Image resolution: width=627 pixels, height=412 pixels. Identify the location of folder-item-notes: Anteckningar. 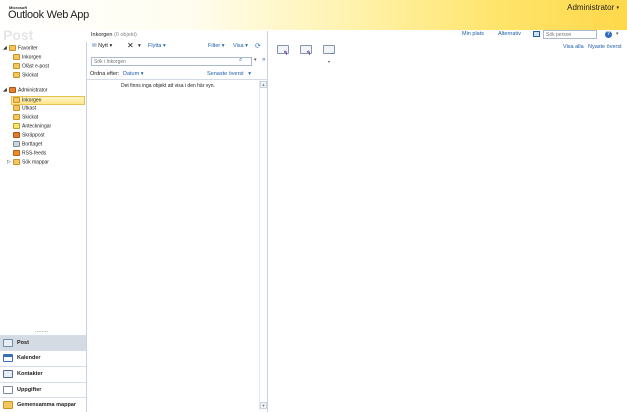
(32, 127).